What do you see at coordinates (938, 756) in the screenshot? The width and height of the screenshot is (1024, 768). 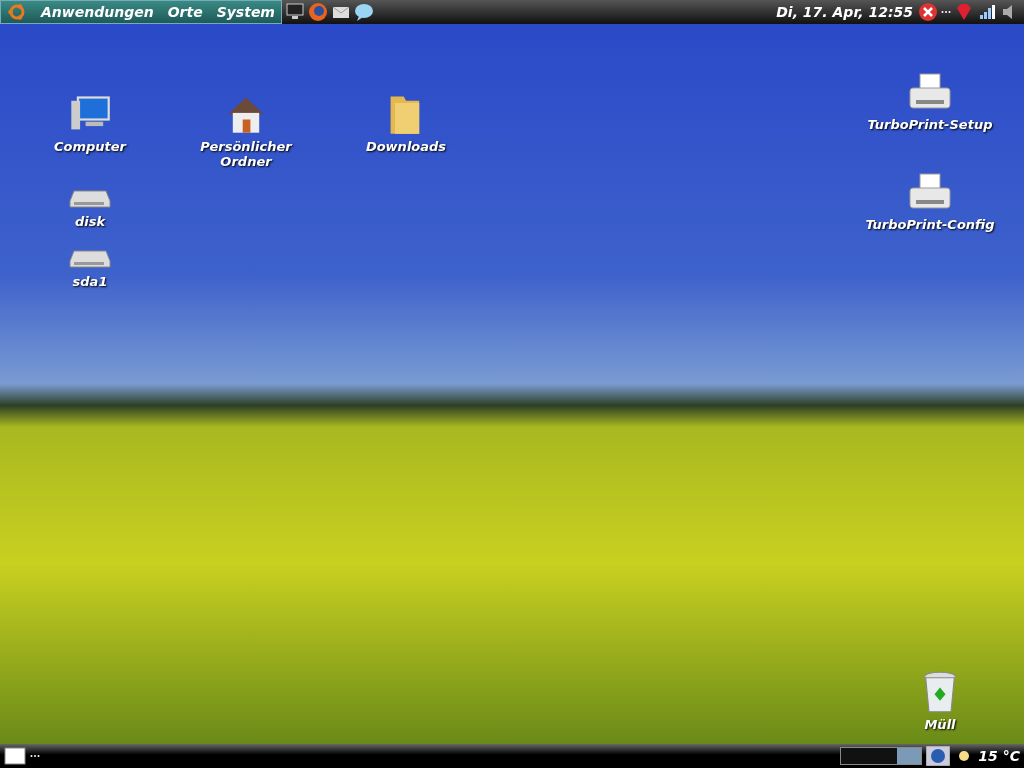 I see `mail-client-icon` at bounding box center [938, 756].